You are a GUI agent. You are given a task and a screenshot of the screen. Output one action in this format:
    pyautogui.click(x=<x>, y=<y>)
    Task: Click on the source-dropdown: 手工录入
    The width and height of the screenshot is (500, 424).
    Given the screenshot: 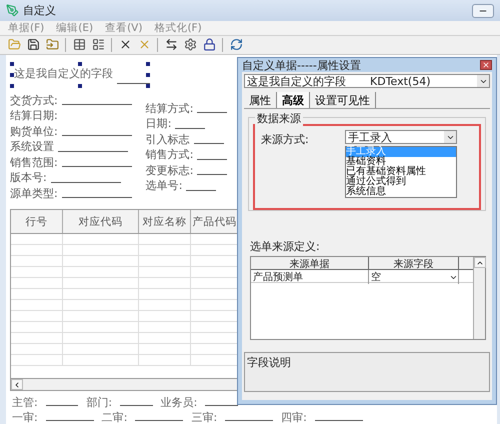 What is the action you would take?
    pyautogui.click(x=401, y=137)
    